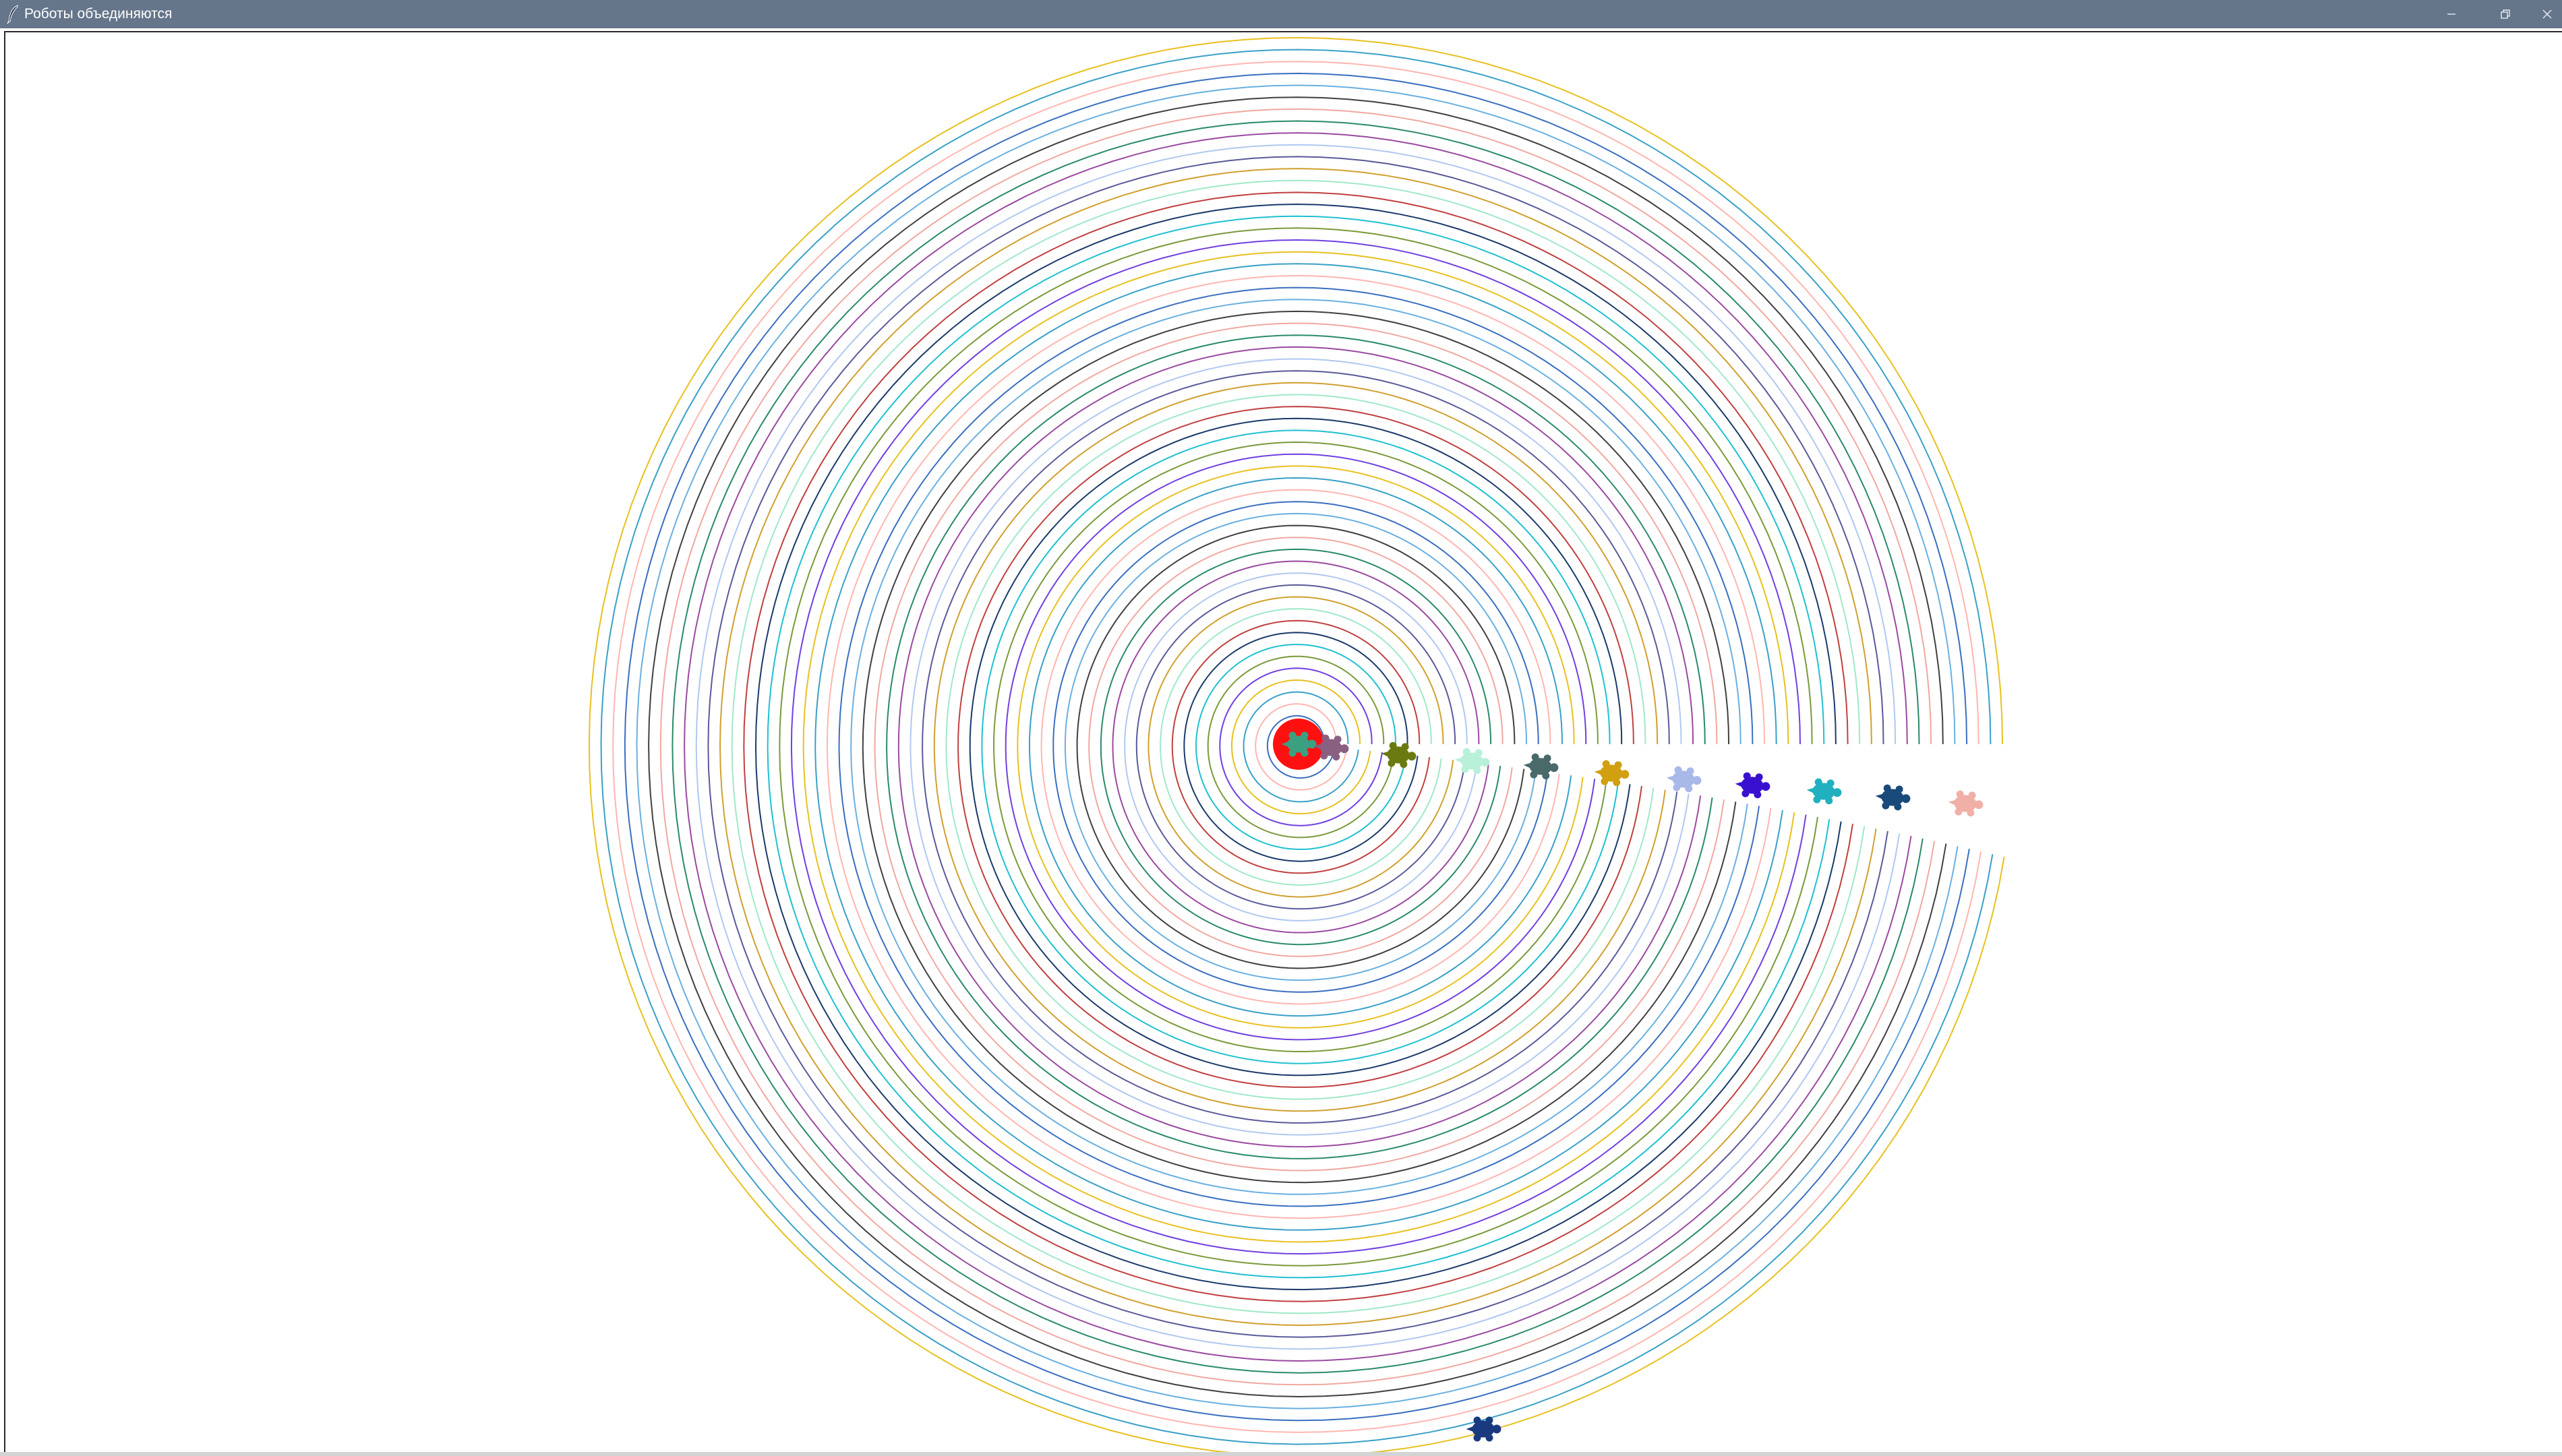 The image size is (2562, 1456). I want to click on restore-icon, so click(2505, 14).